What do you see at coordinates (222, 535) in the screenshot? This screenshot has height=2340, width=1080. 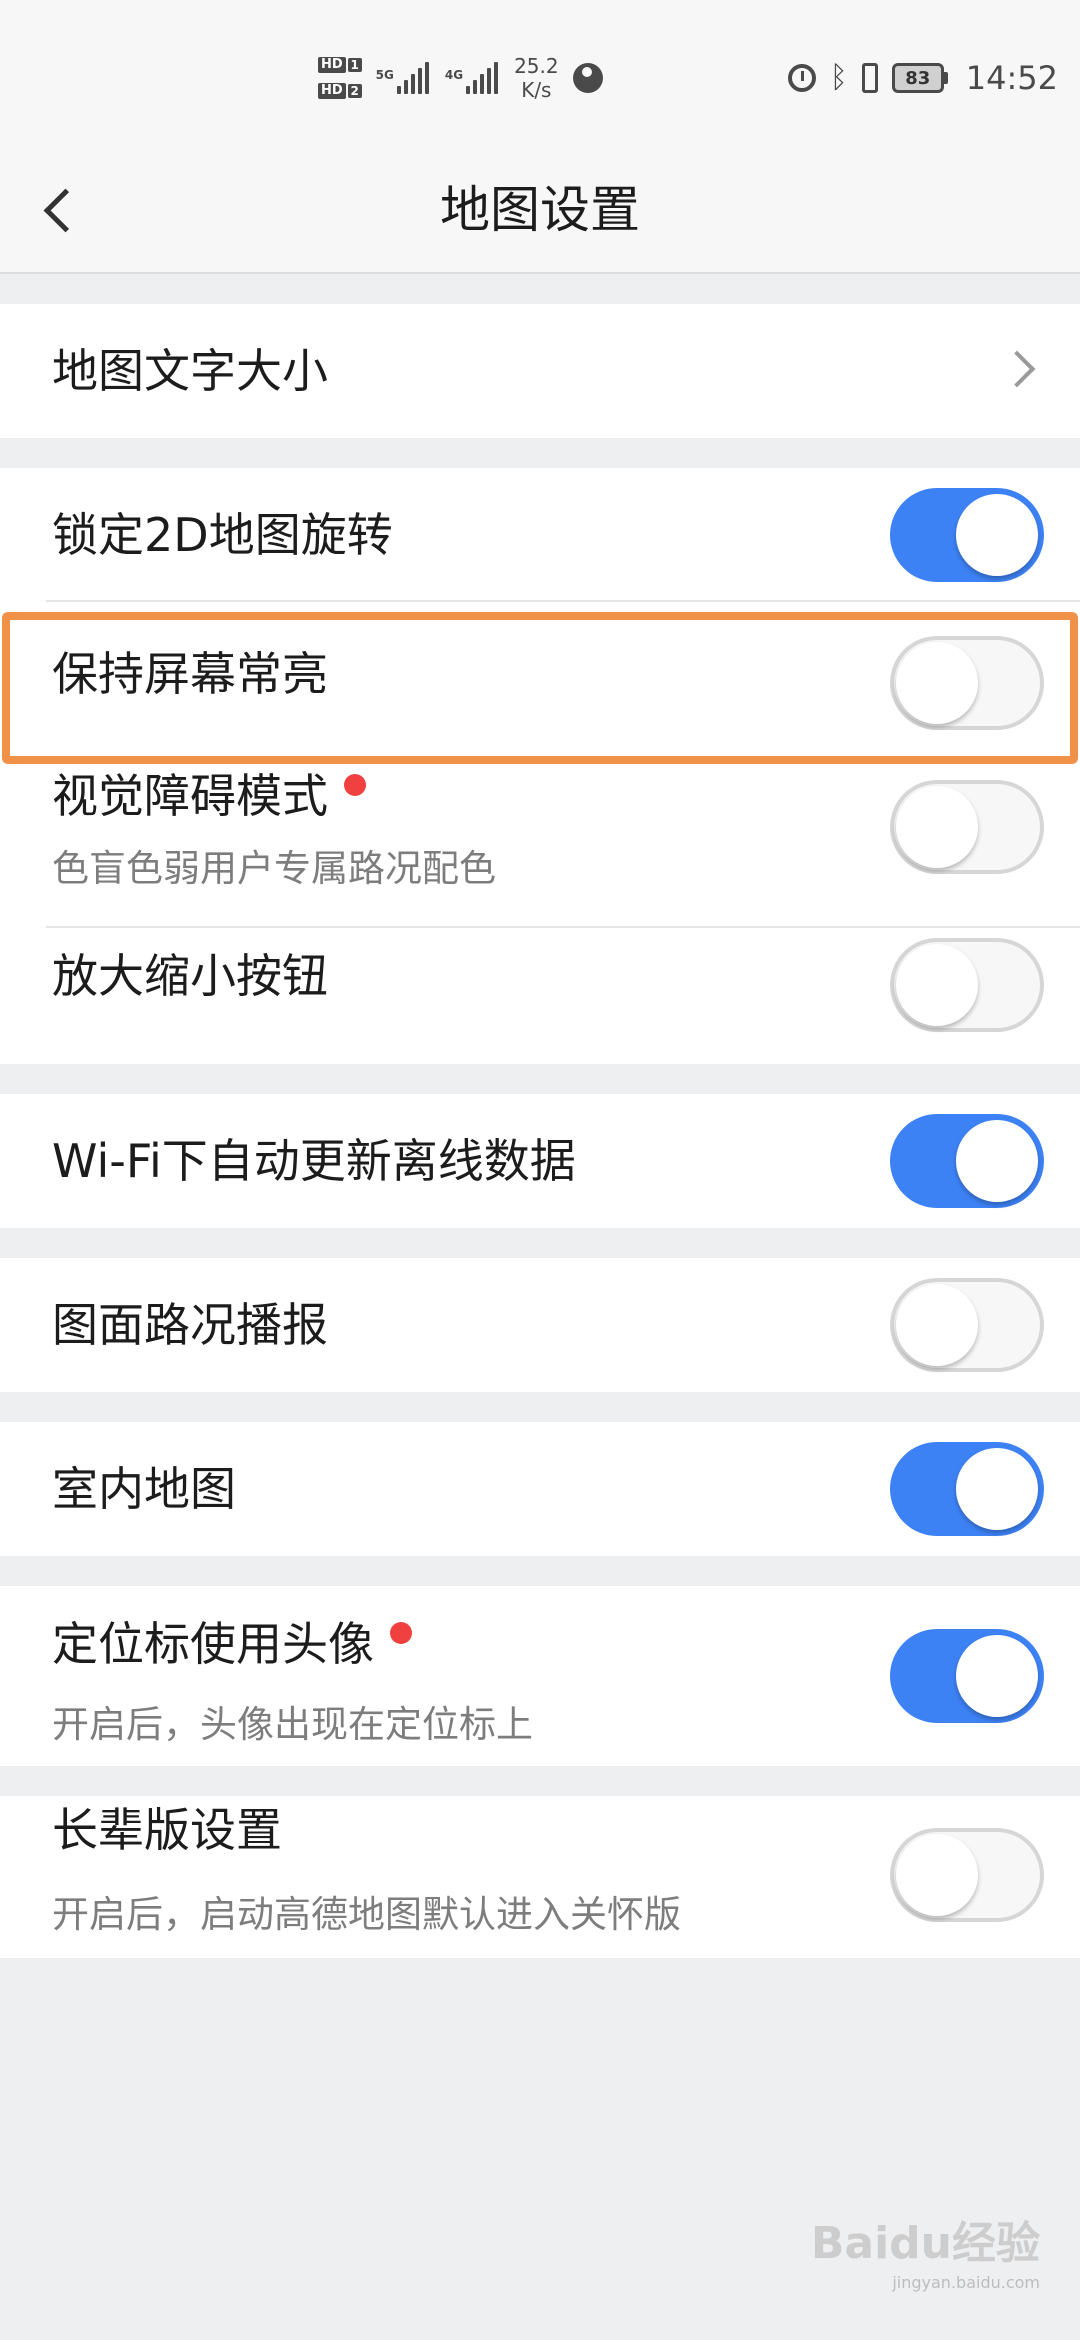 I see `setting-label: 锁定2D地图旋转` at bounding box center [222, 535].